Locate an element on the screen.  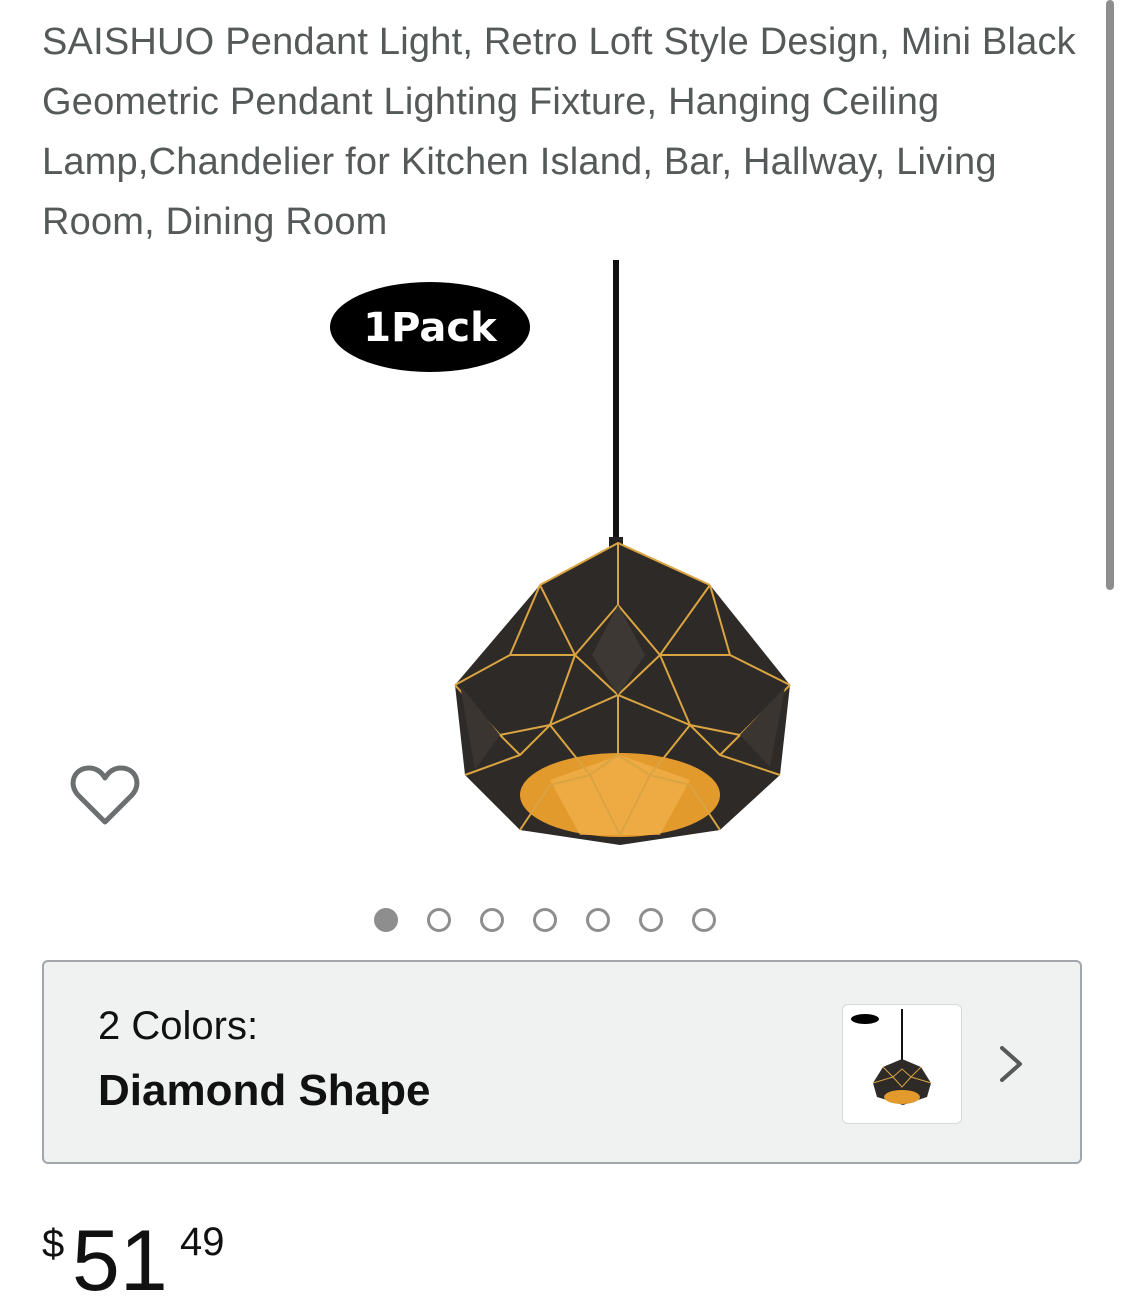
chevron-right-icon is located at coordinates (1011, 1064).